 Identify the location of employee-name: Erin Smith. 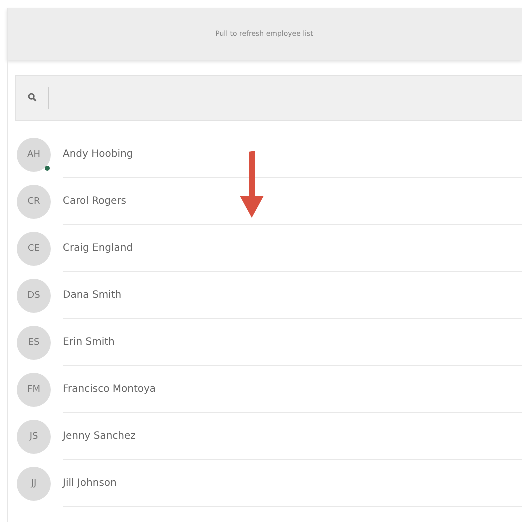
(89, 342).